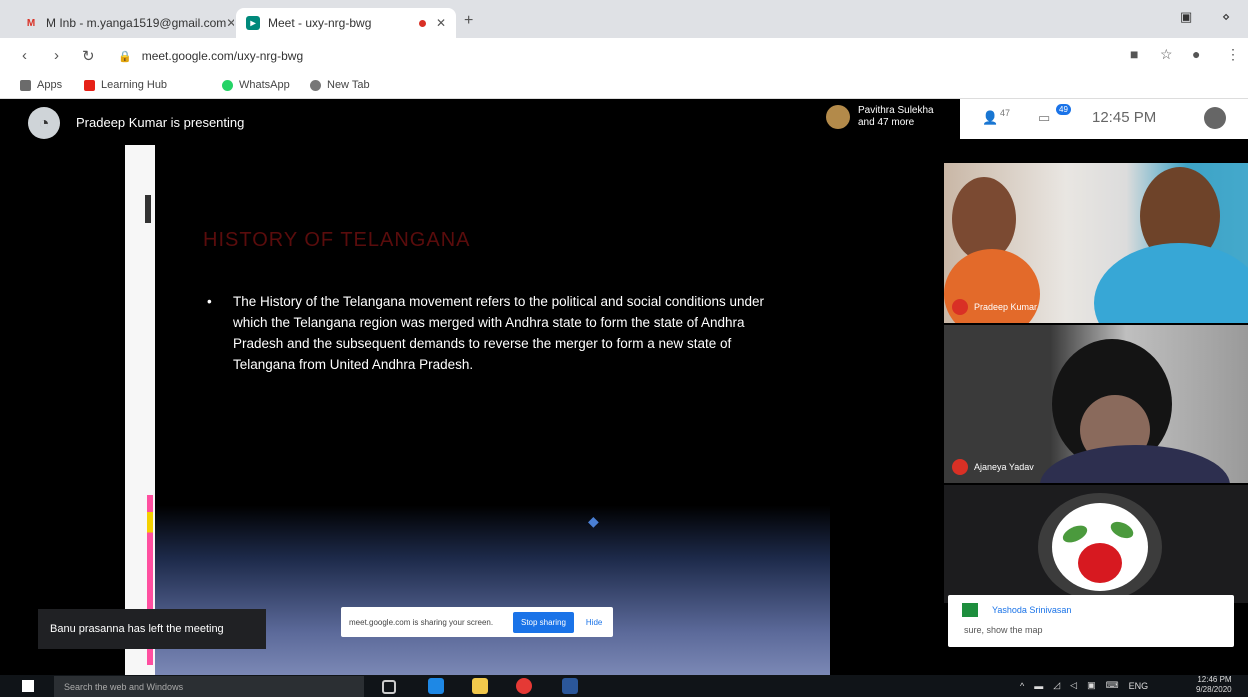 Image resolution: width=1248 pixels, height=697 pixels. I want to click on bookmark-star-icon: ☆, so click(1166, 54).